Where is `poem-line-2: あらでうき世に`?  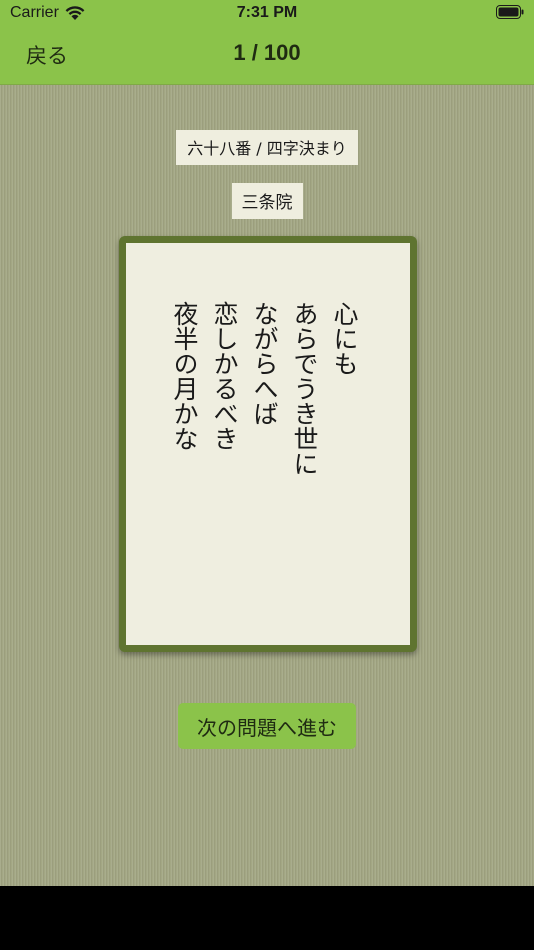 poem-line-2: あらでうき世に is located at coordinates (304, 388).